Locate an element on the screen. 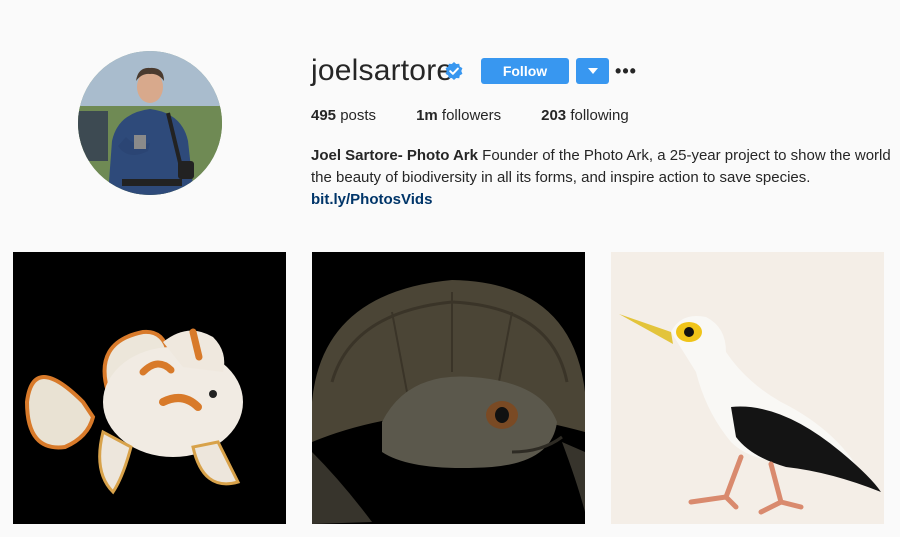 This screenshot has width=900, height=537. following-label: following is located at coordinates (599, 115).